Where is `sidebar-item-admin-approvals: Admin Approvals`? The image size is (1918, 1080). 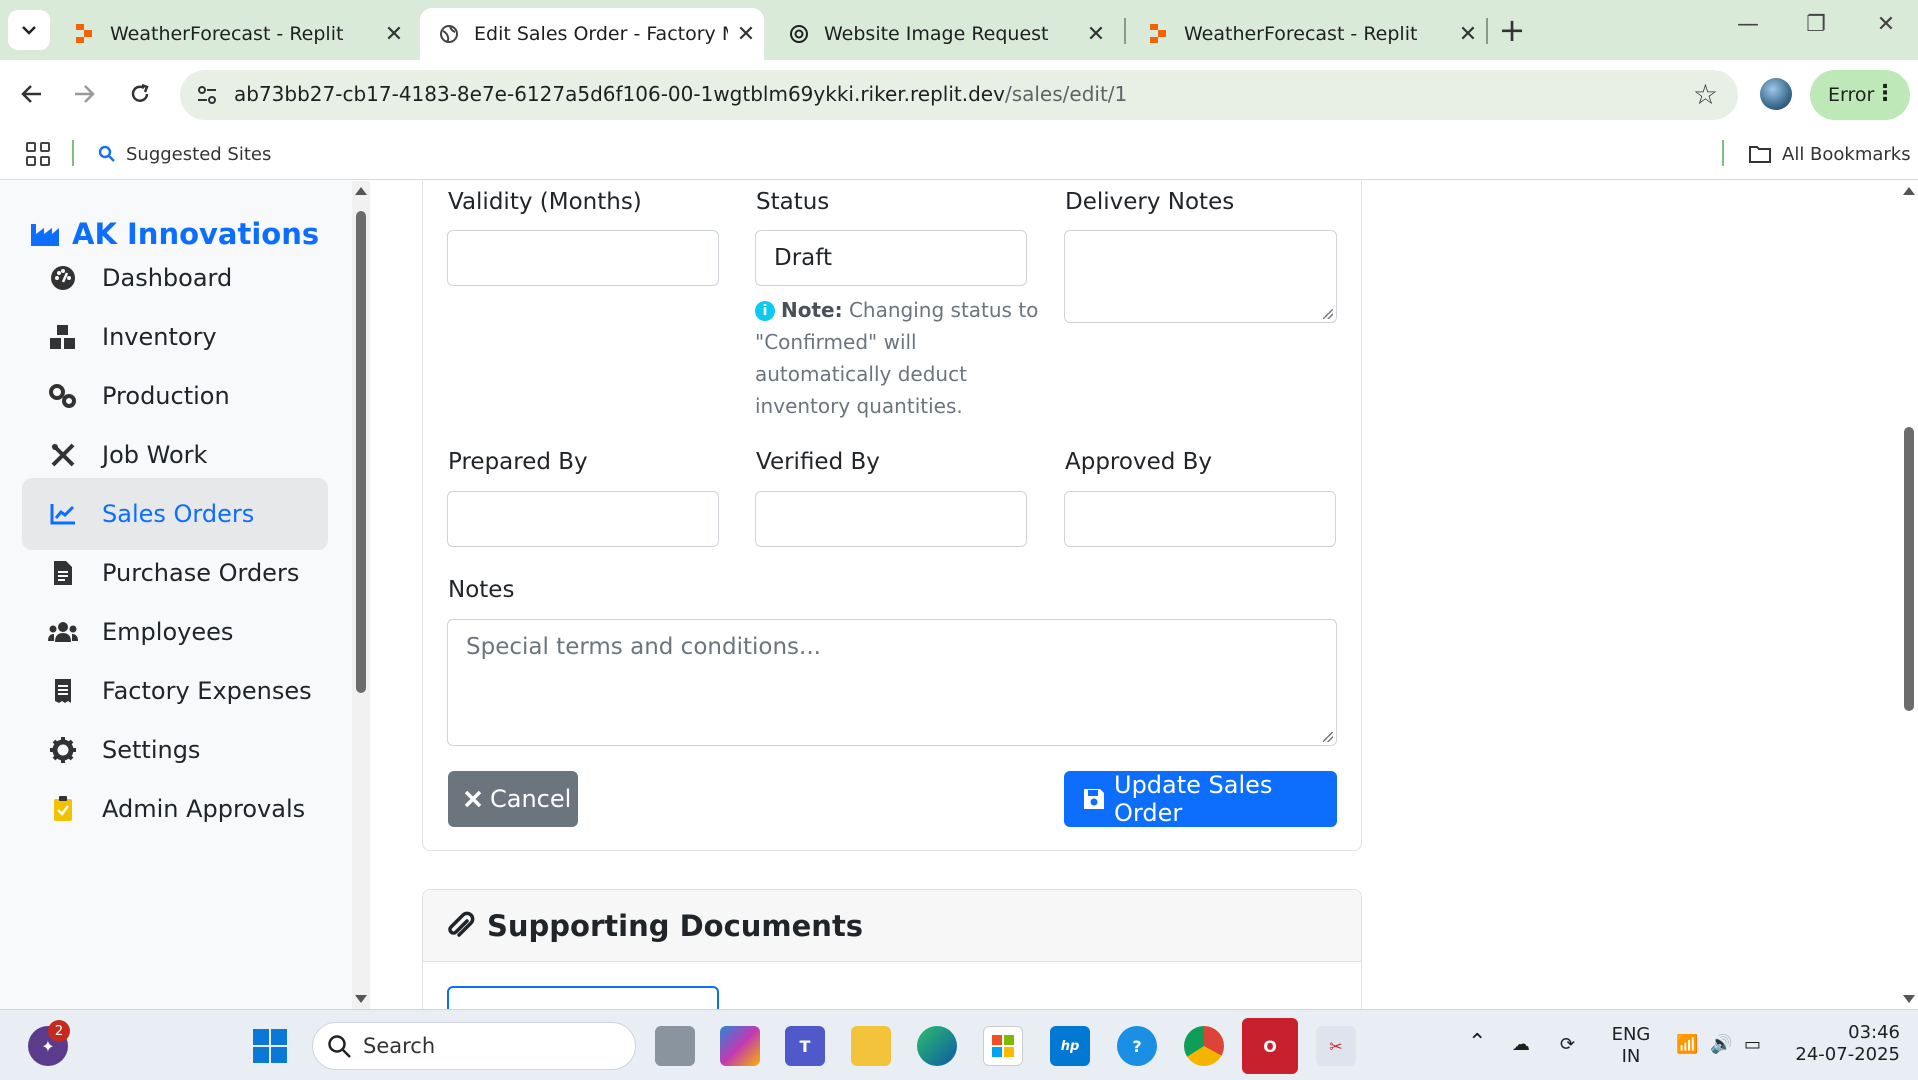
sidebar-item-admin-approvals: Admin Approvals is located at coordinates (175, 809).